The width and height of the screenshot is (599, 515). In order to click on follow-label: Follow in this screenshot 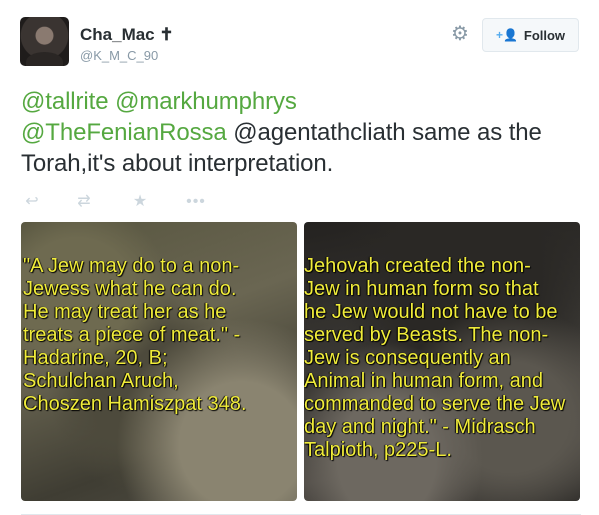, I will do `click(544, 35)`.